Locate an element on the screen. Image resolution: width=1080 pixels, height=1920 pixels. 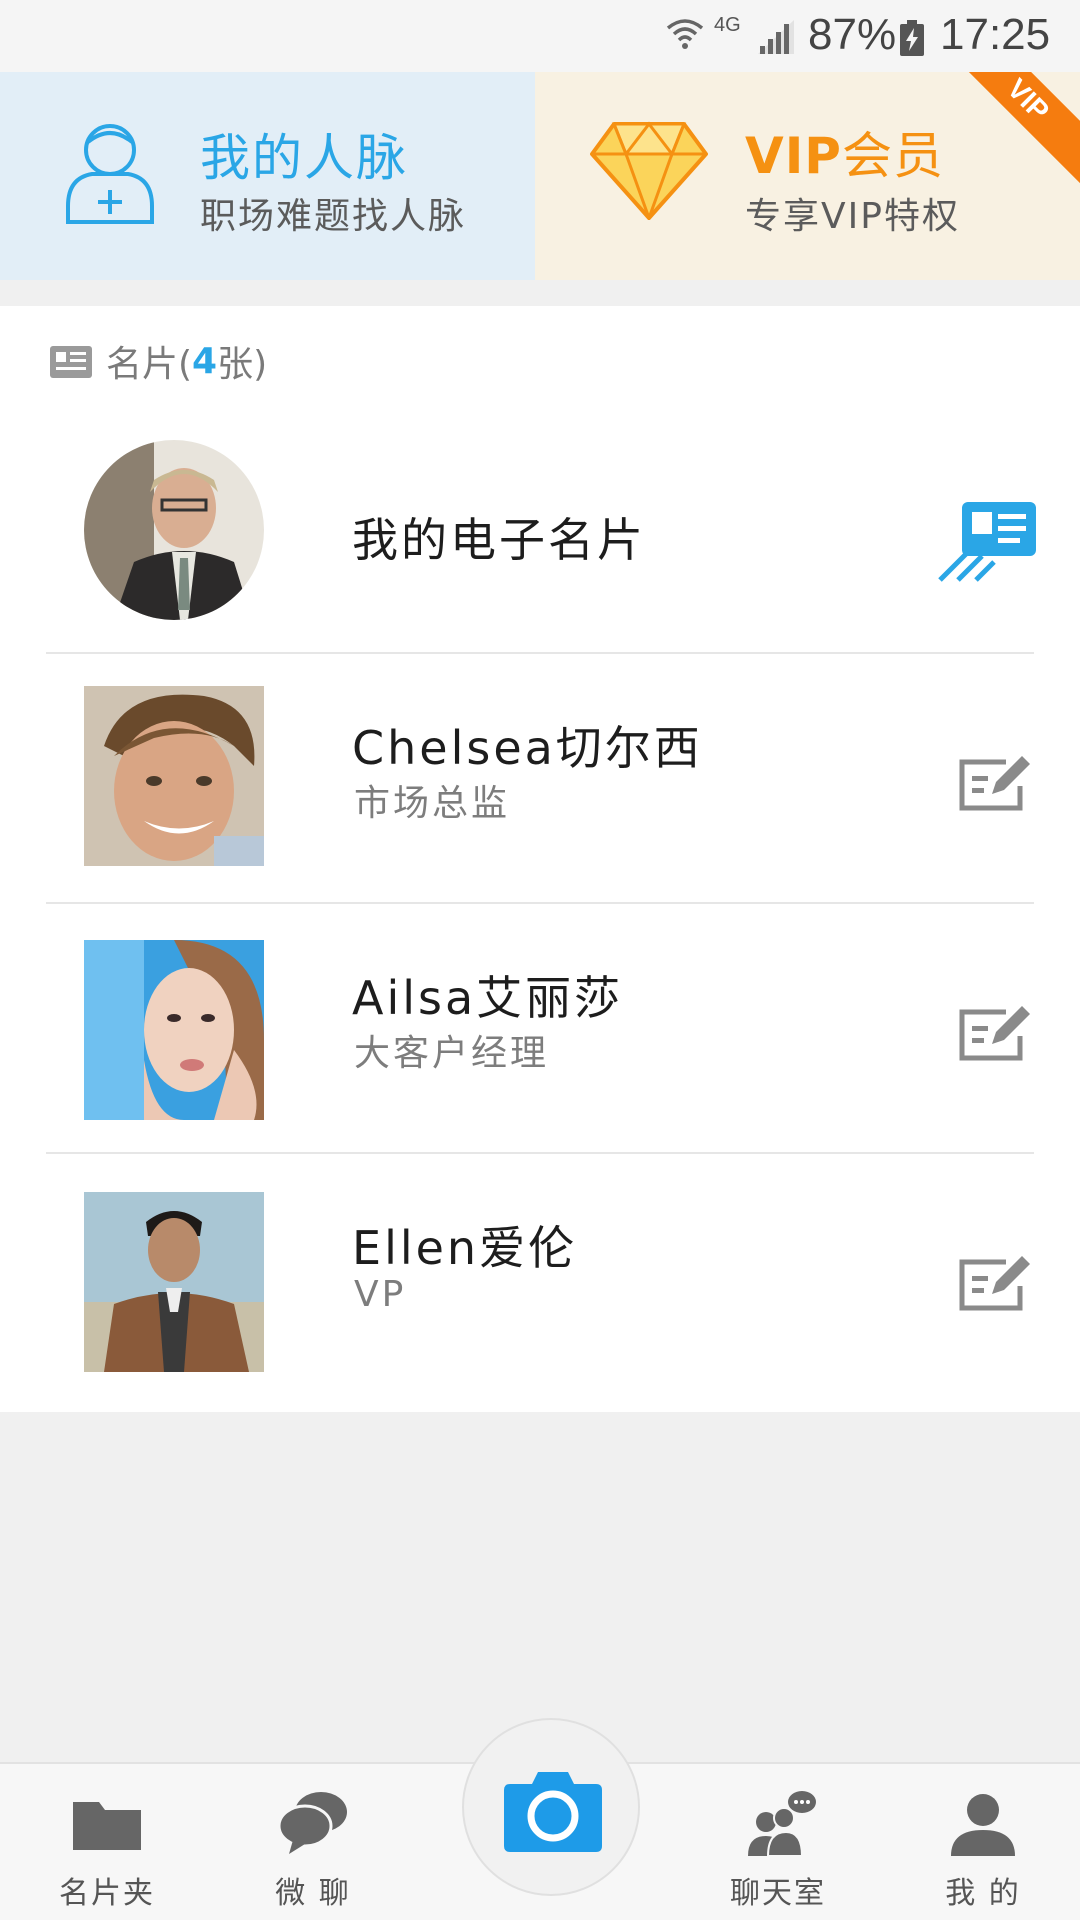
my-card-row: 我的电子名片 is located at coordinates (540, 531).